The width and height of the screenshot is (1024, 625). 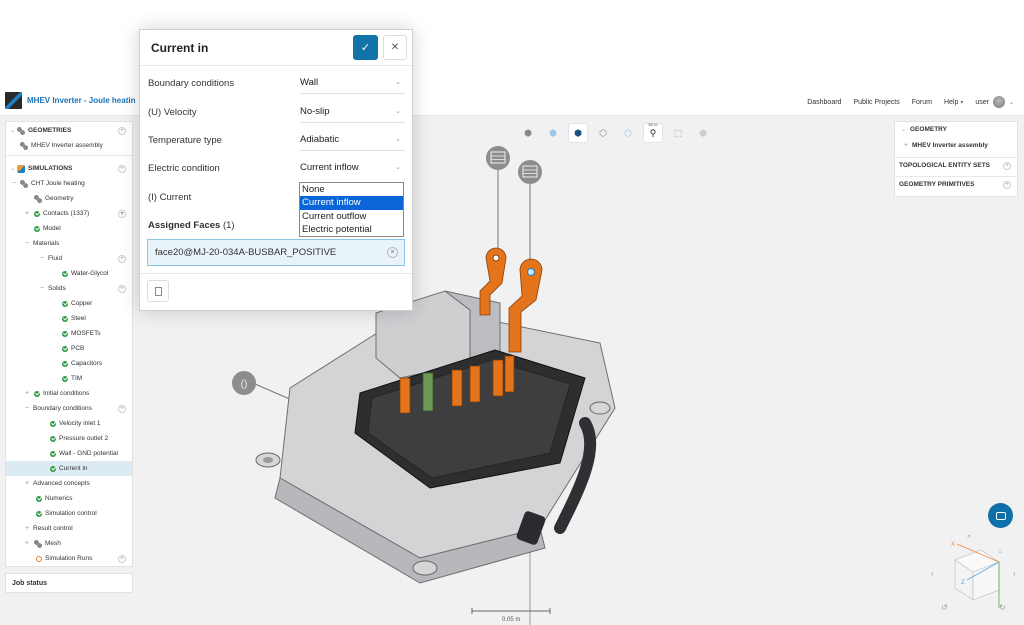 What do you see at coordinates (315, 111) in the screenshot?
I see `select-value: No-slip` at bounding box center [315, 111].